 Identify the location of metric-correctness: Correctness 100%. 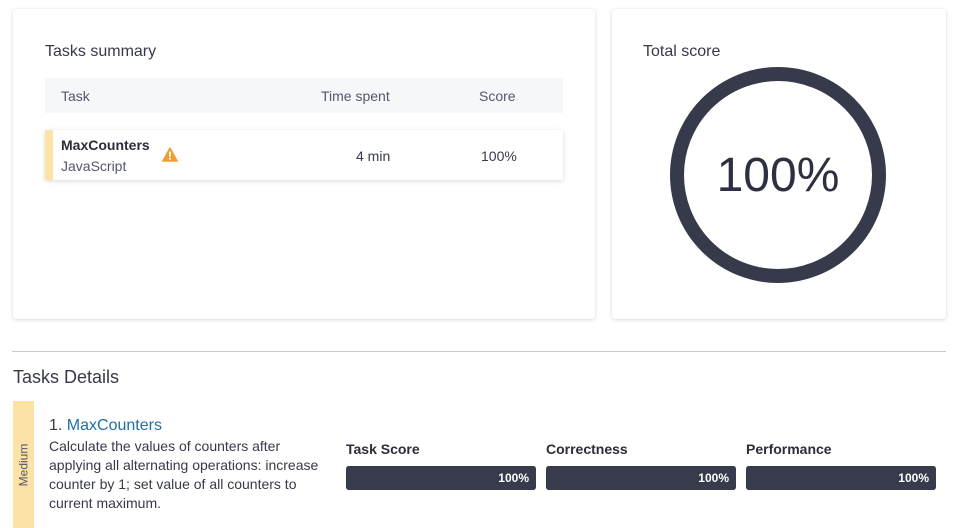
(641, 465).